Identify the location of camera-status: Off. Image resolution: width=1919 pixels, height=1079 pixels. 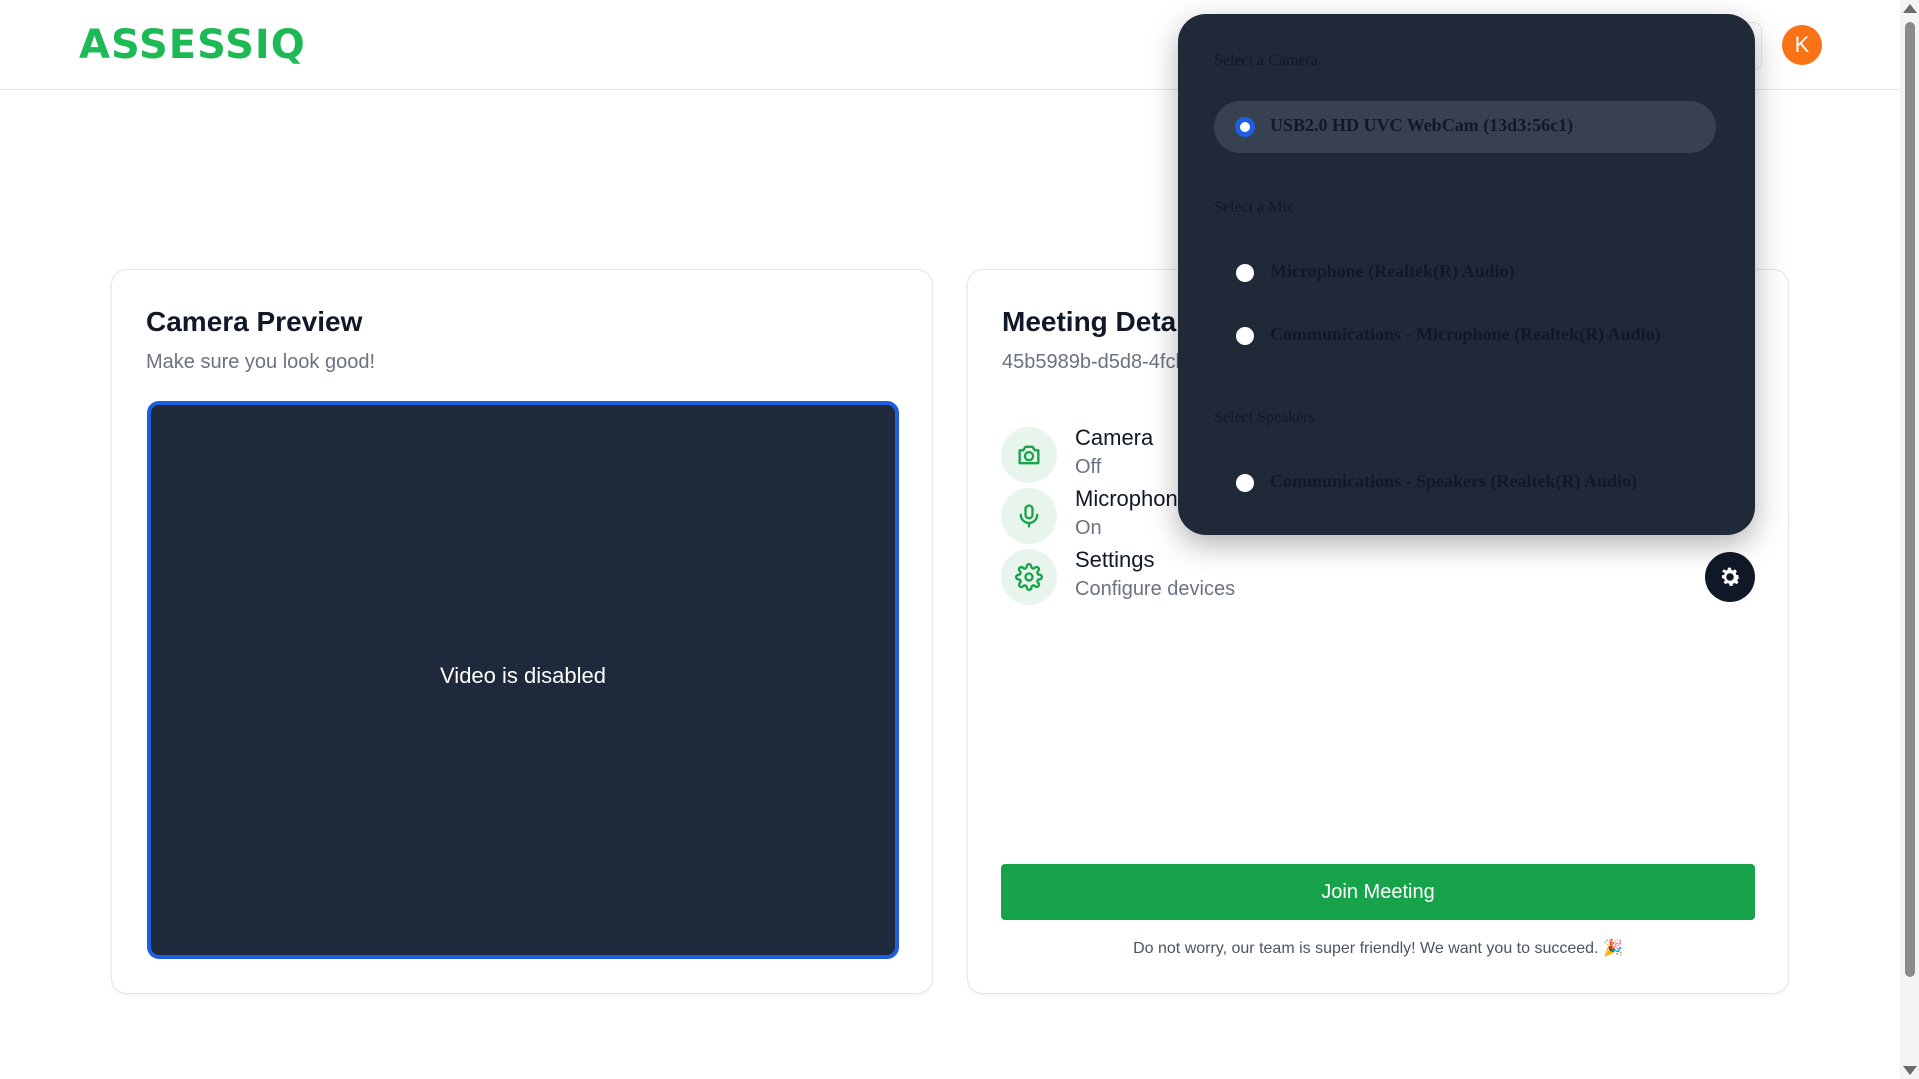
(1088, 467).